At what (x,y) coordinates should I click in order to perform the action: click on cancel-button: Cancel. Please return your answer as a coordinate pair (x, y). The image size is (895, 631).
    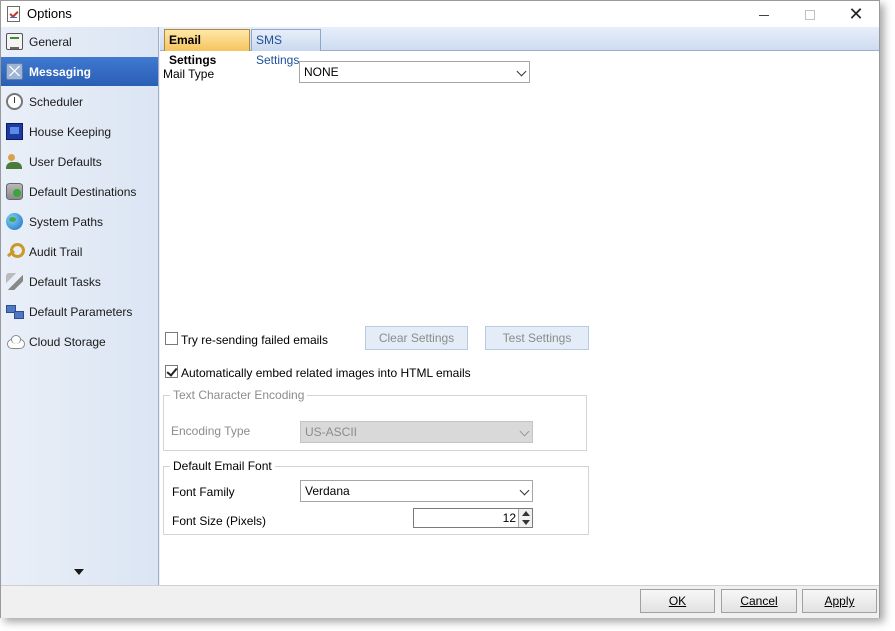
    Looking at the image, I should click on (759, 601).